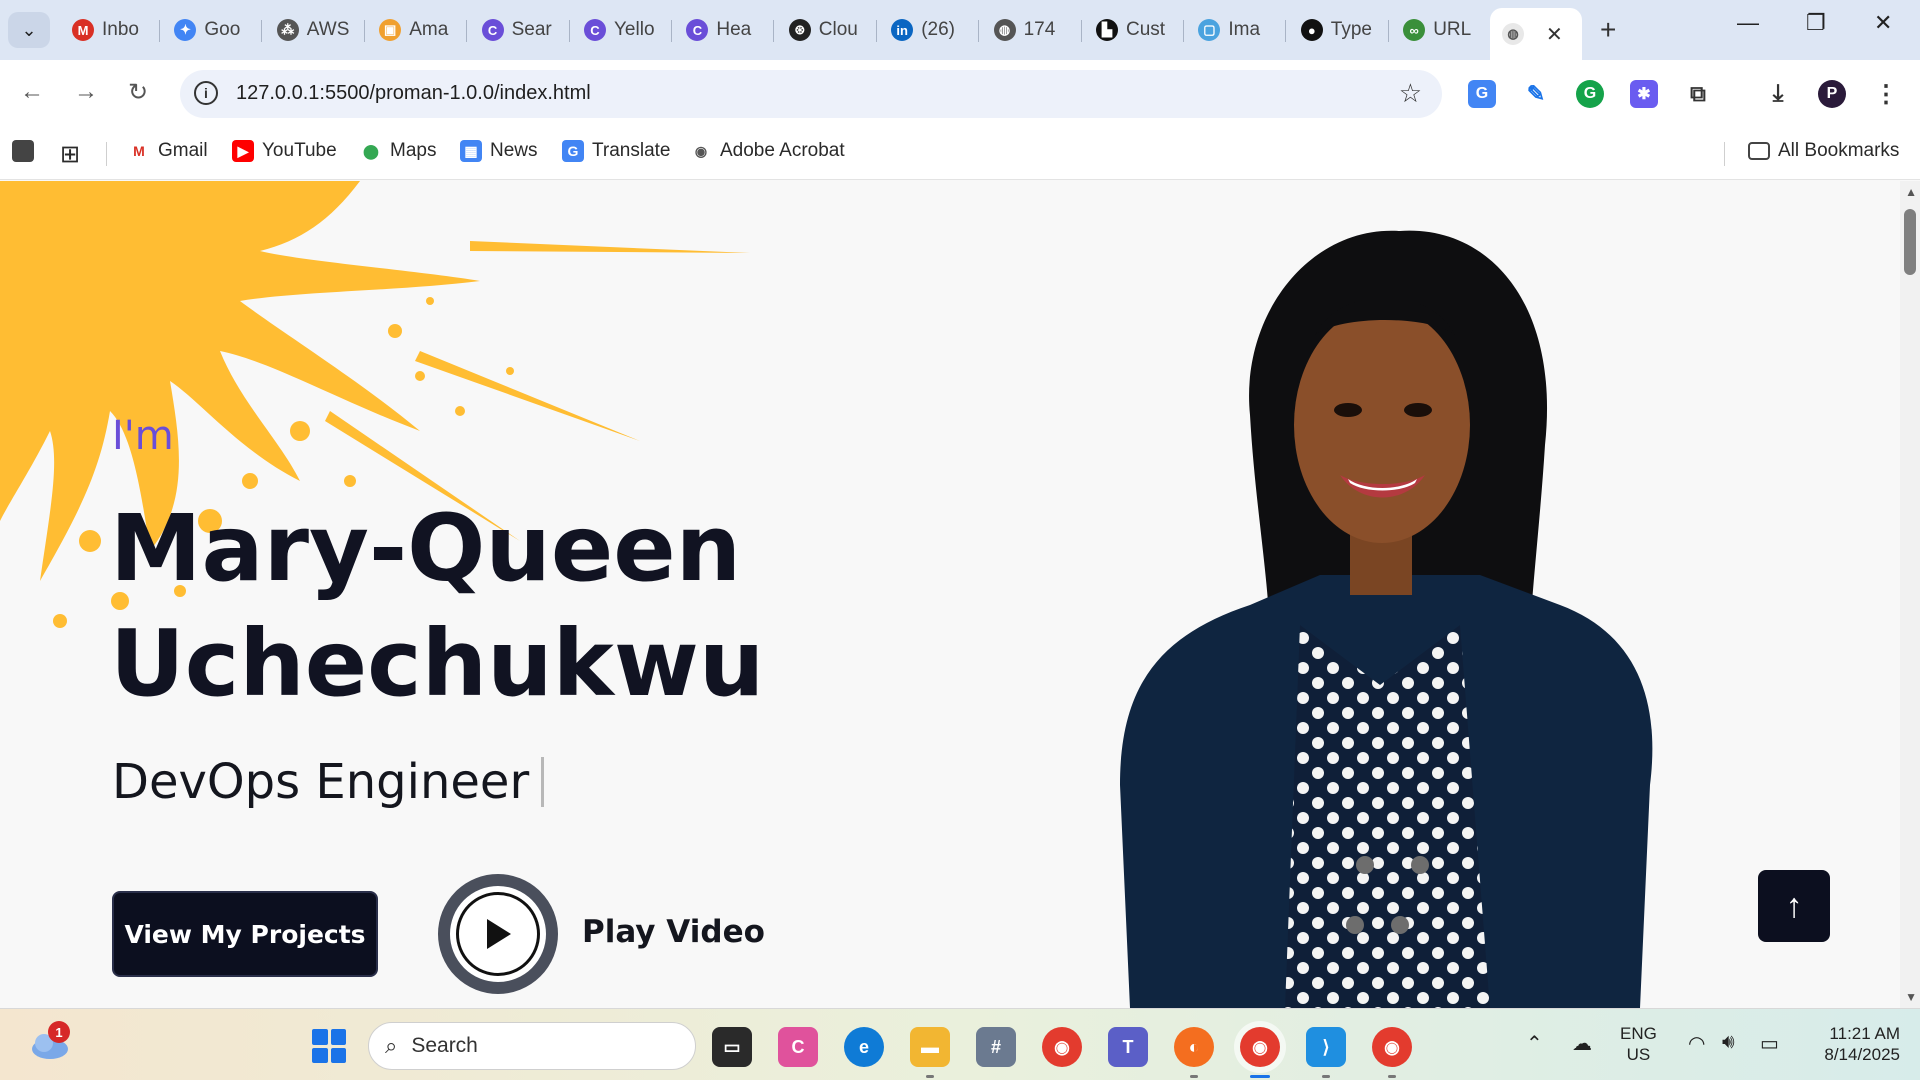 The image size is (1920, 1080). Describe the element at coordinates (1582, 1043) in the screenshot. I see `onedrive-cloud-icon: ☁` at that location.